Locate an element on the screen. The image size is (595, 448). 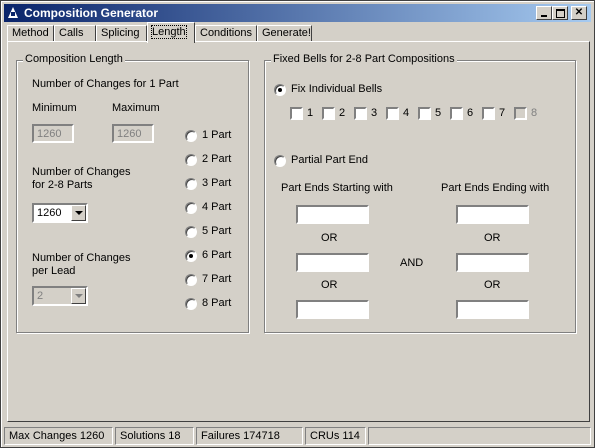
maximum-changes-input is located at coordinates (133, 133).